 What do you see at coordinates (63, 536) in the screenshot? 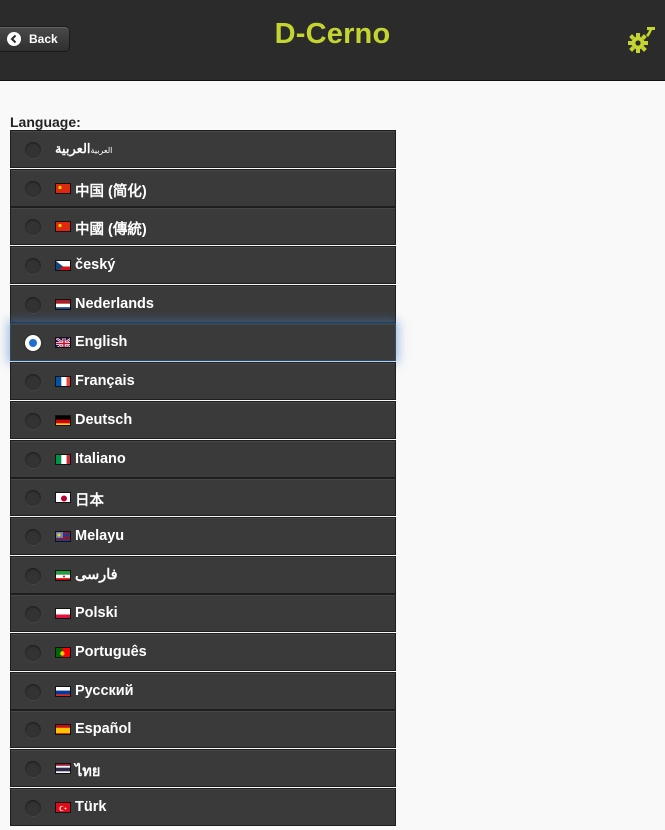
I see `flag-my-icon` at bounding box center [63, 536].